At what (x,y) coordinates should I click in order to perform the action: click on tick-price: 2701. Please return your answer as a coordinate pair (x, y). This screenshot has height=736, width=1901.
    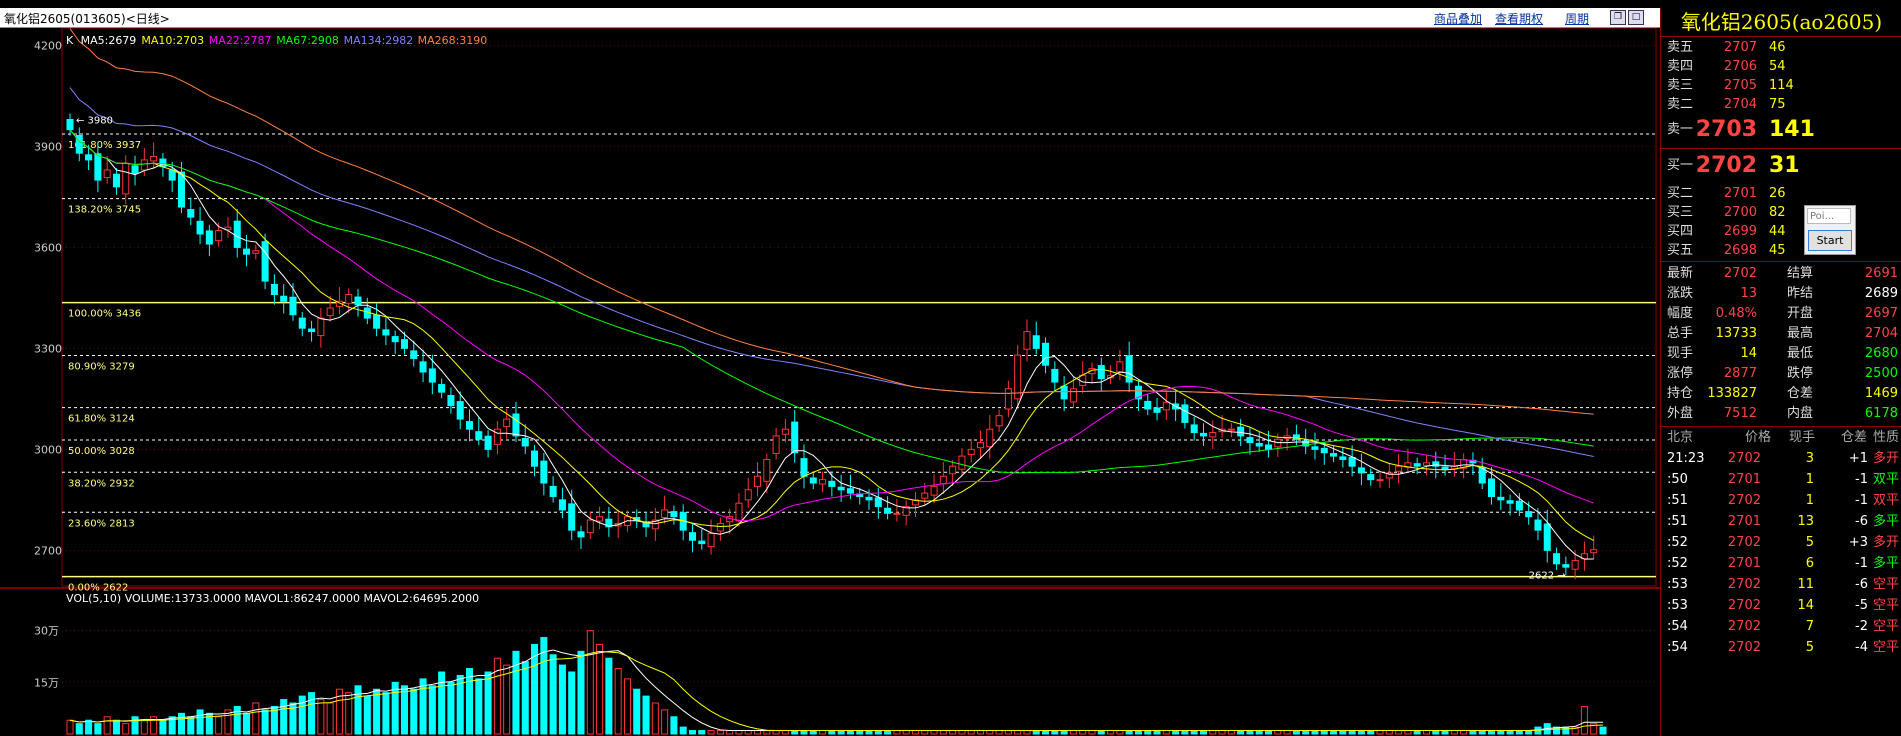
    Looking at the image, I should click on (1744, 563).